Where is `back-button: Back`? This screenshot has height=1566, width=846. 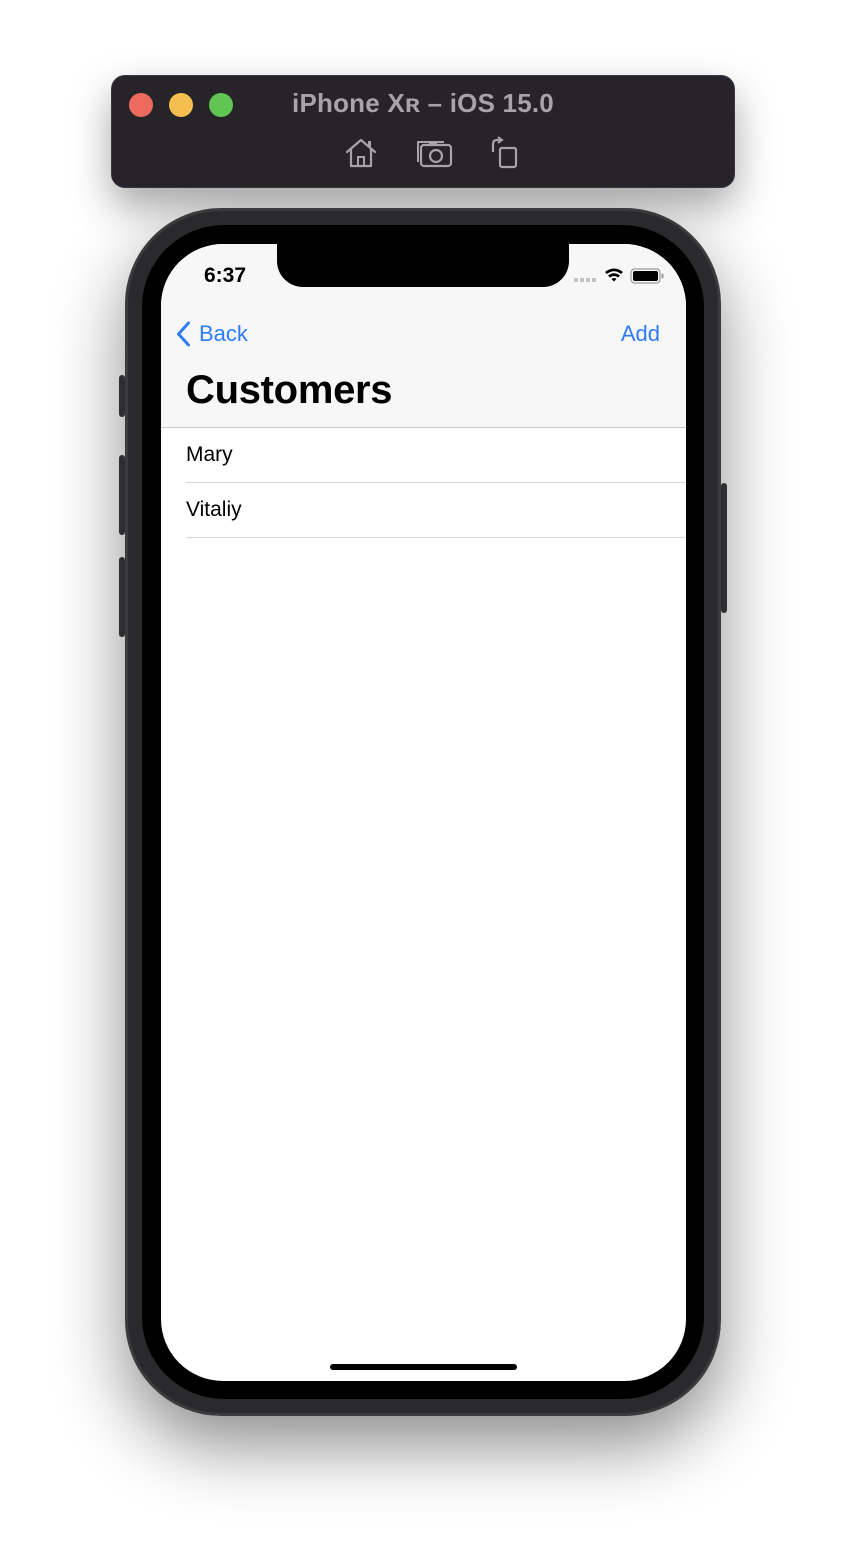
back-button: Back is located at coordinates (212, 334).